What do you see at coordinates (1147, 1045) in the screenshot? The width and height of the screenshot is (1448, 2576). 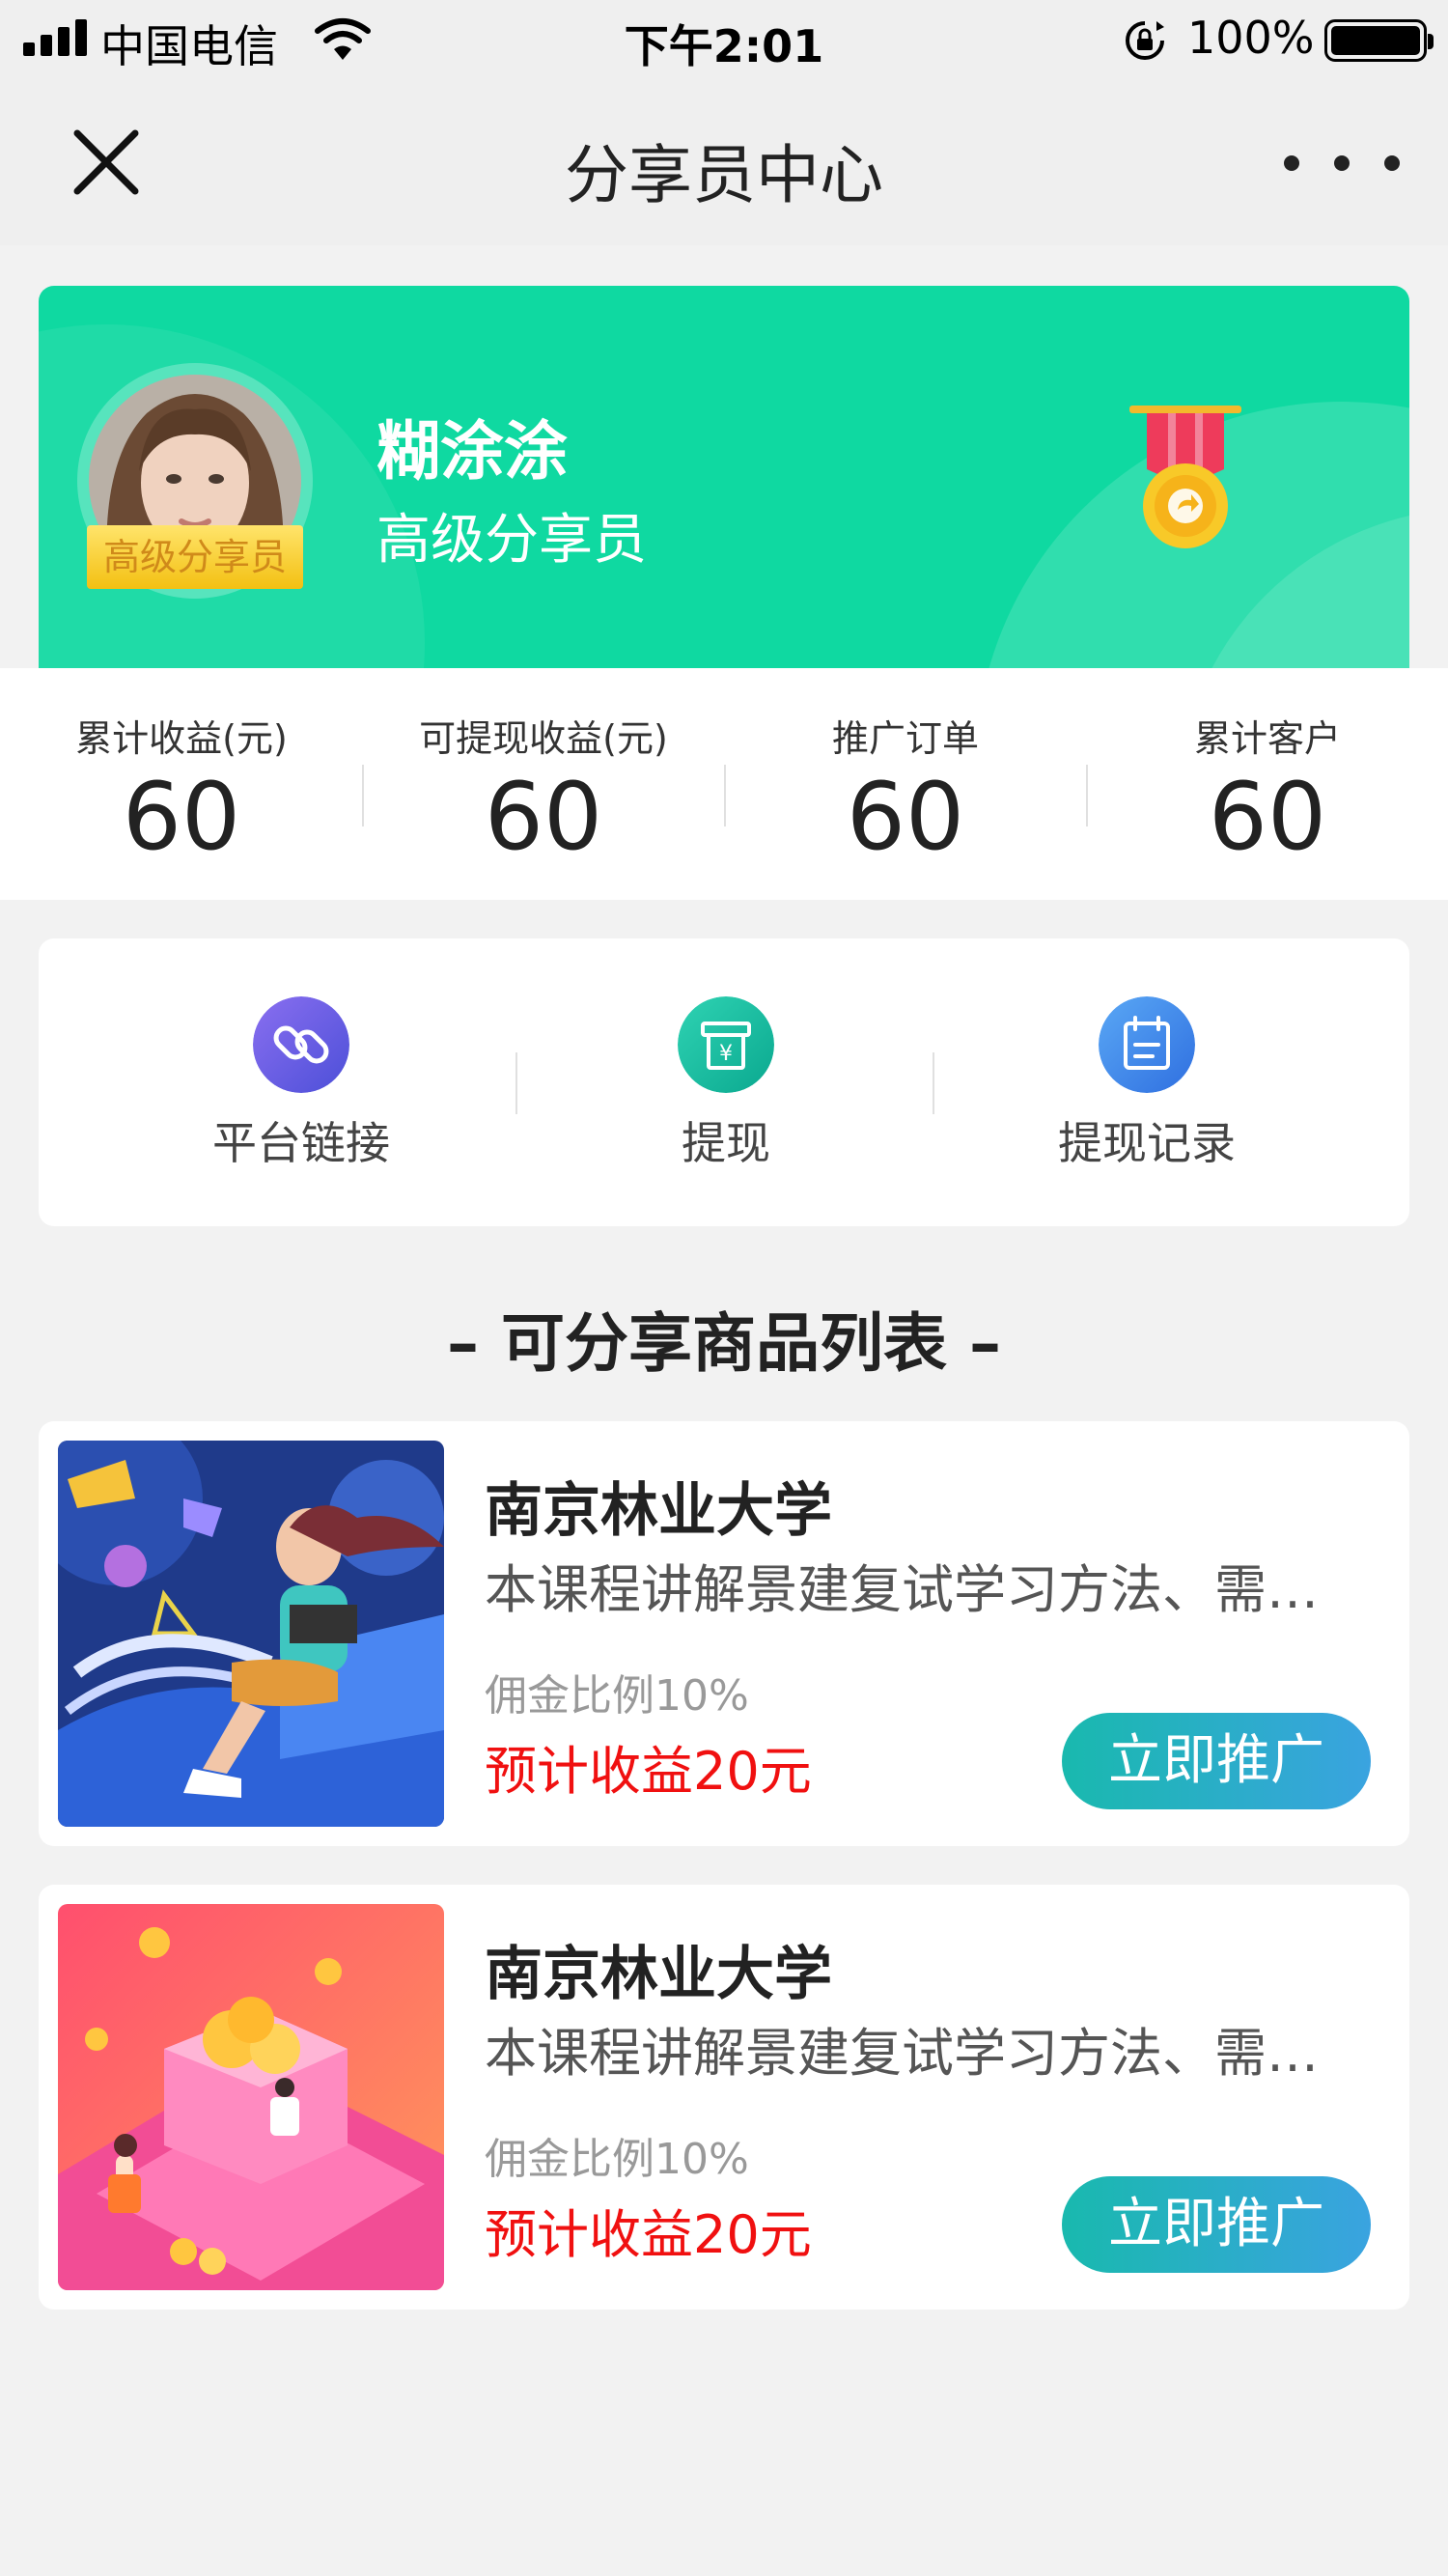 I see `record-icon` at bounding box center [1147, 1045].